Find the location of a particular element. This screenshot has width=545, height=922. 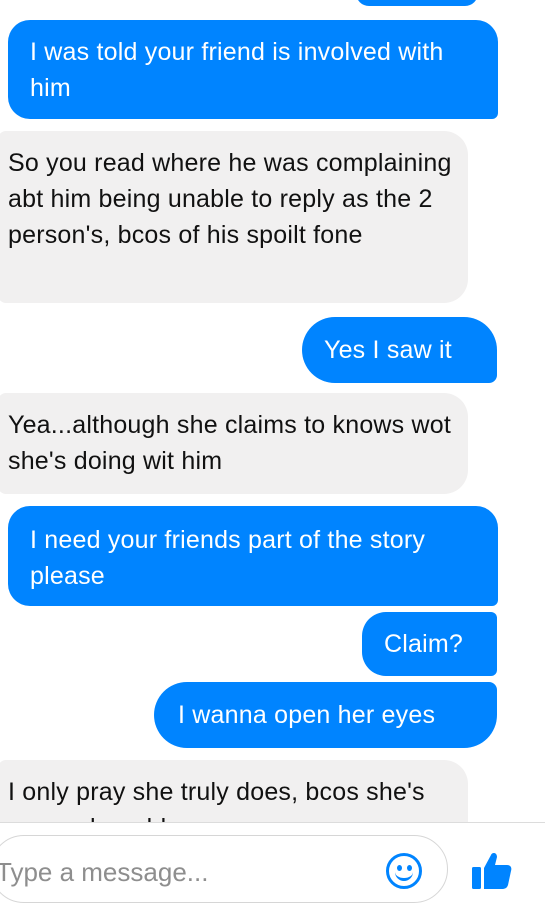

message-text: Claim? is located at coordinates (423, 644).